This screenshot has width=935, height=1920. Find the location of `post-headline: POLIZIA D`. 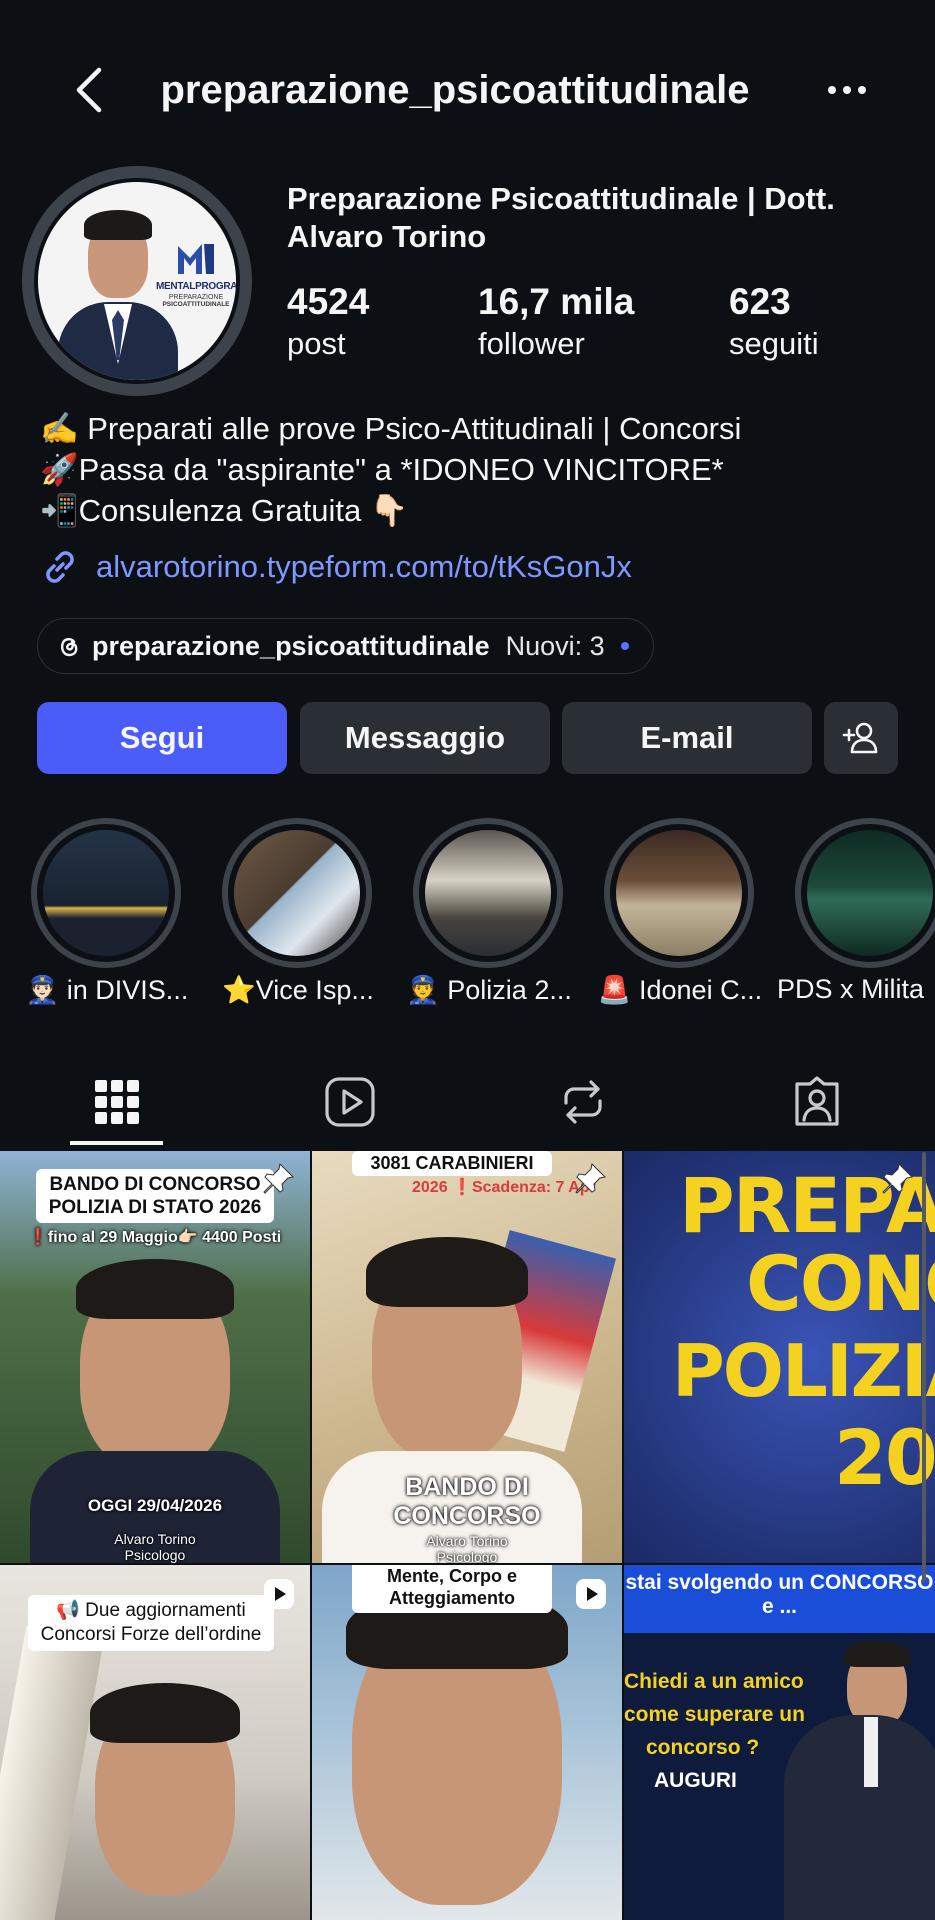

post-headline: POLIZIA D is located at coordinates (803, 1371).